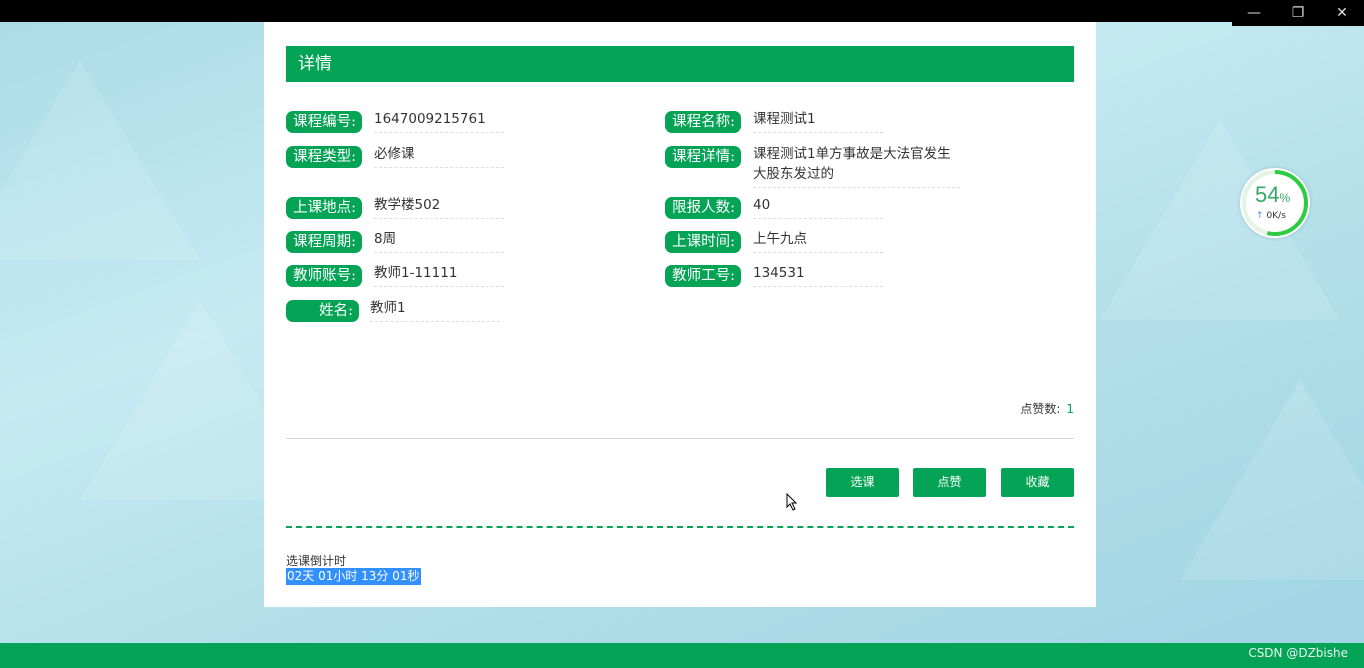  I want to click on like-count: 点赞数: 1, so click(1047, 408).